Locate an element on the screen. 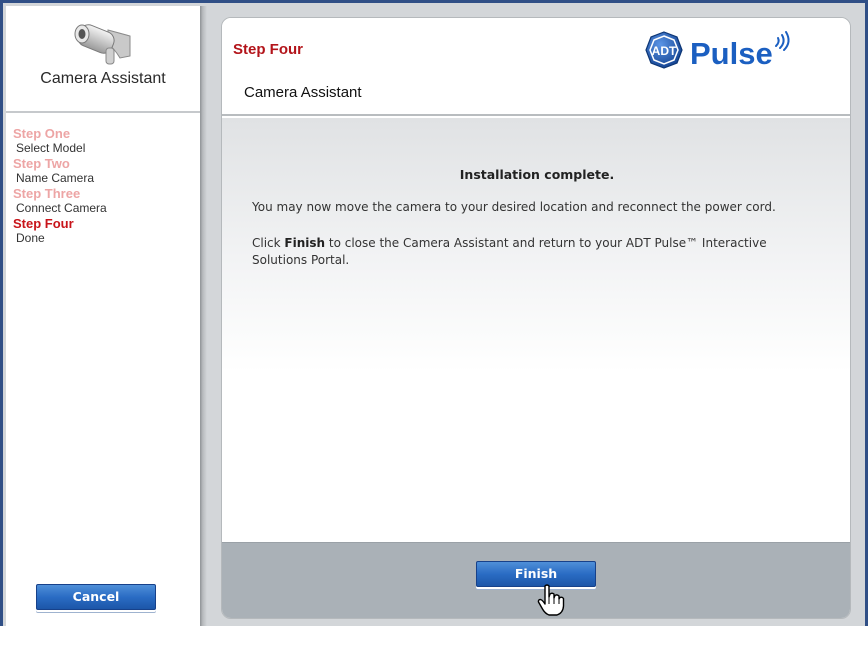  security-camera-icon is located at coordinates (102, 44).